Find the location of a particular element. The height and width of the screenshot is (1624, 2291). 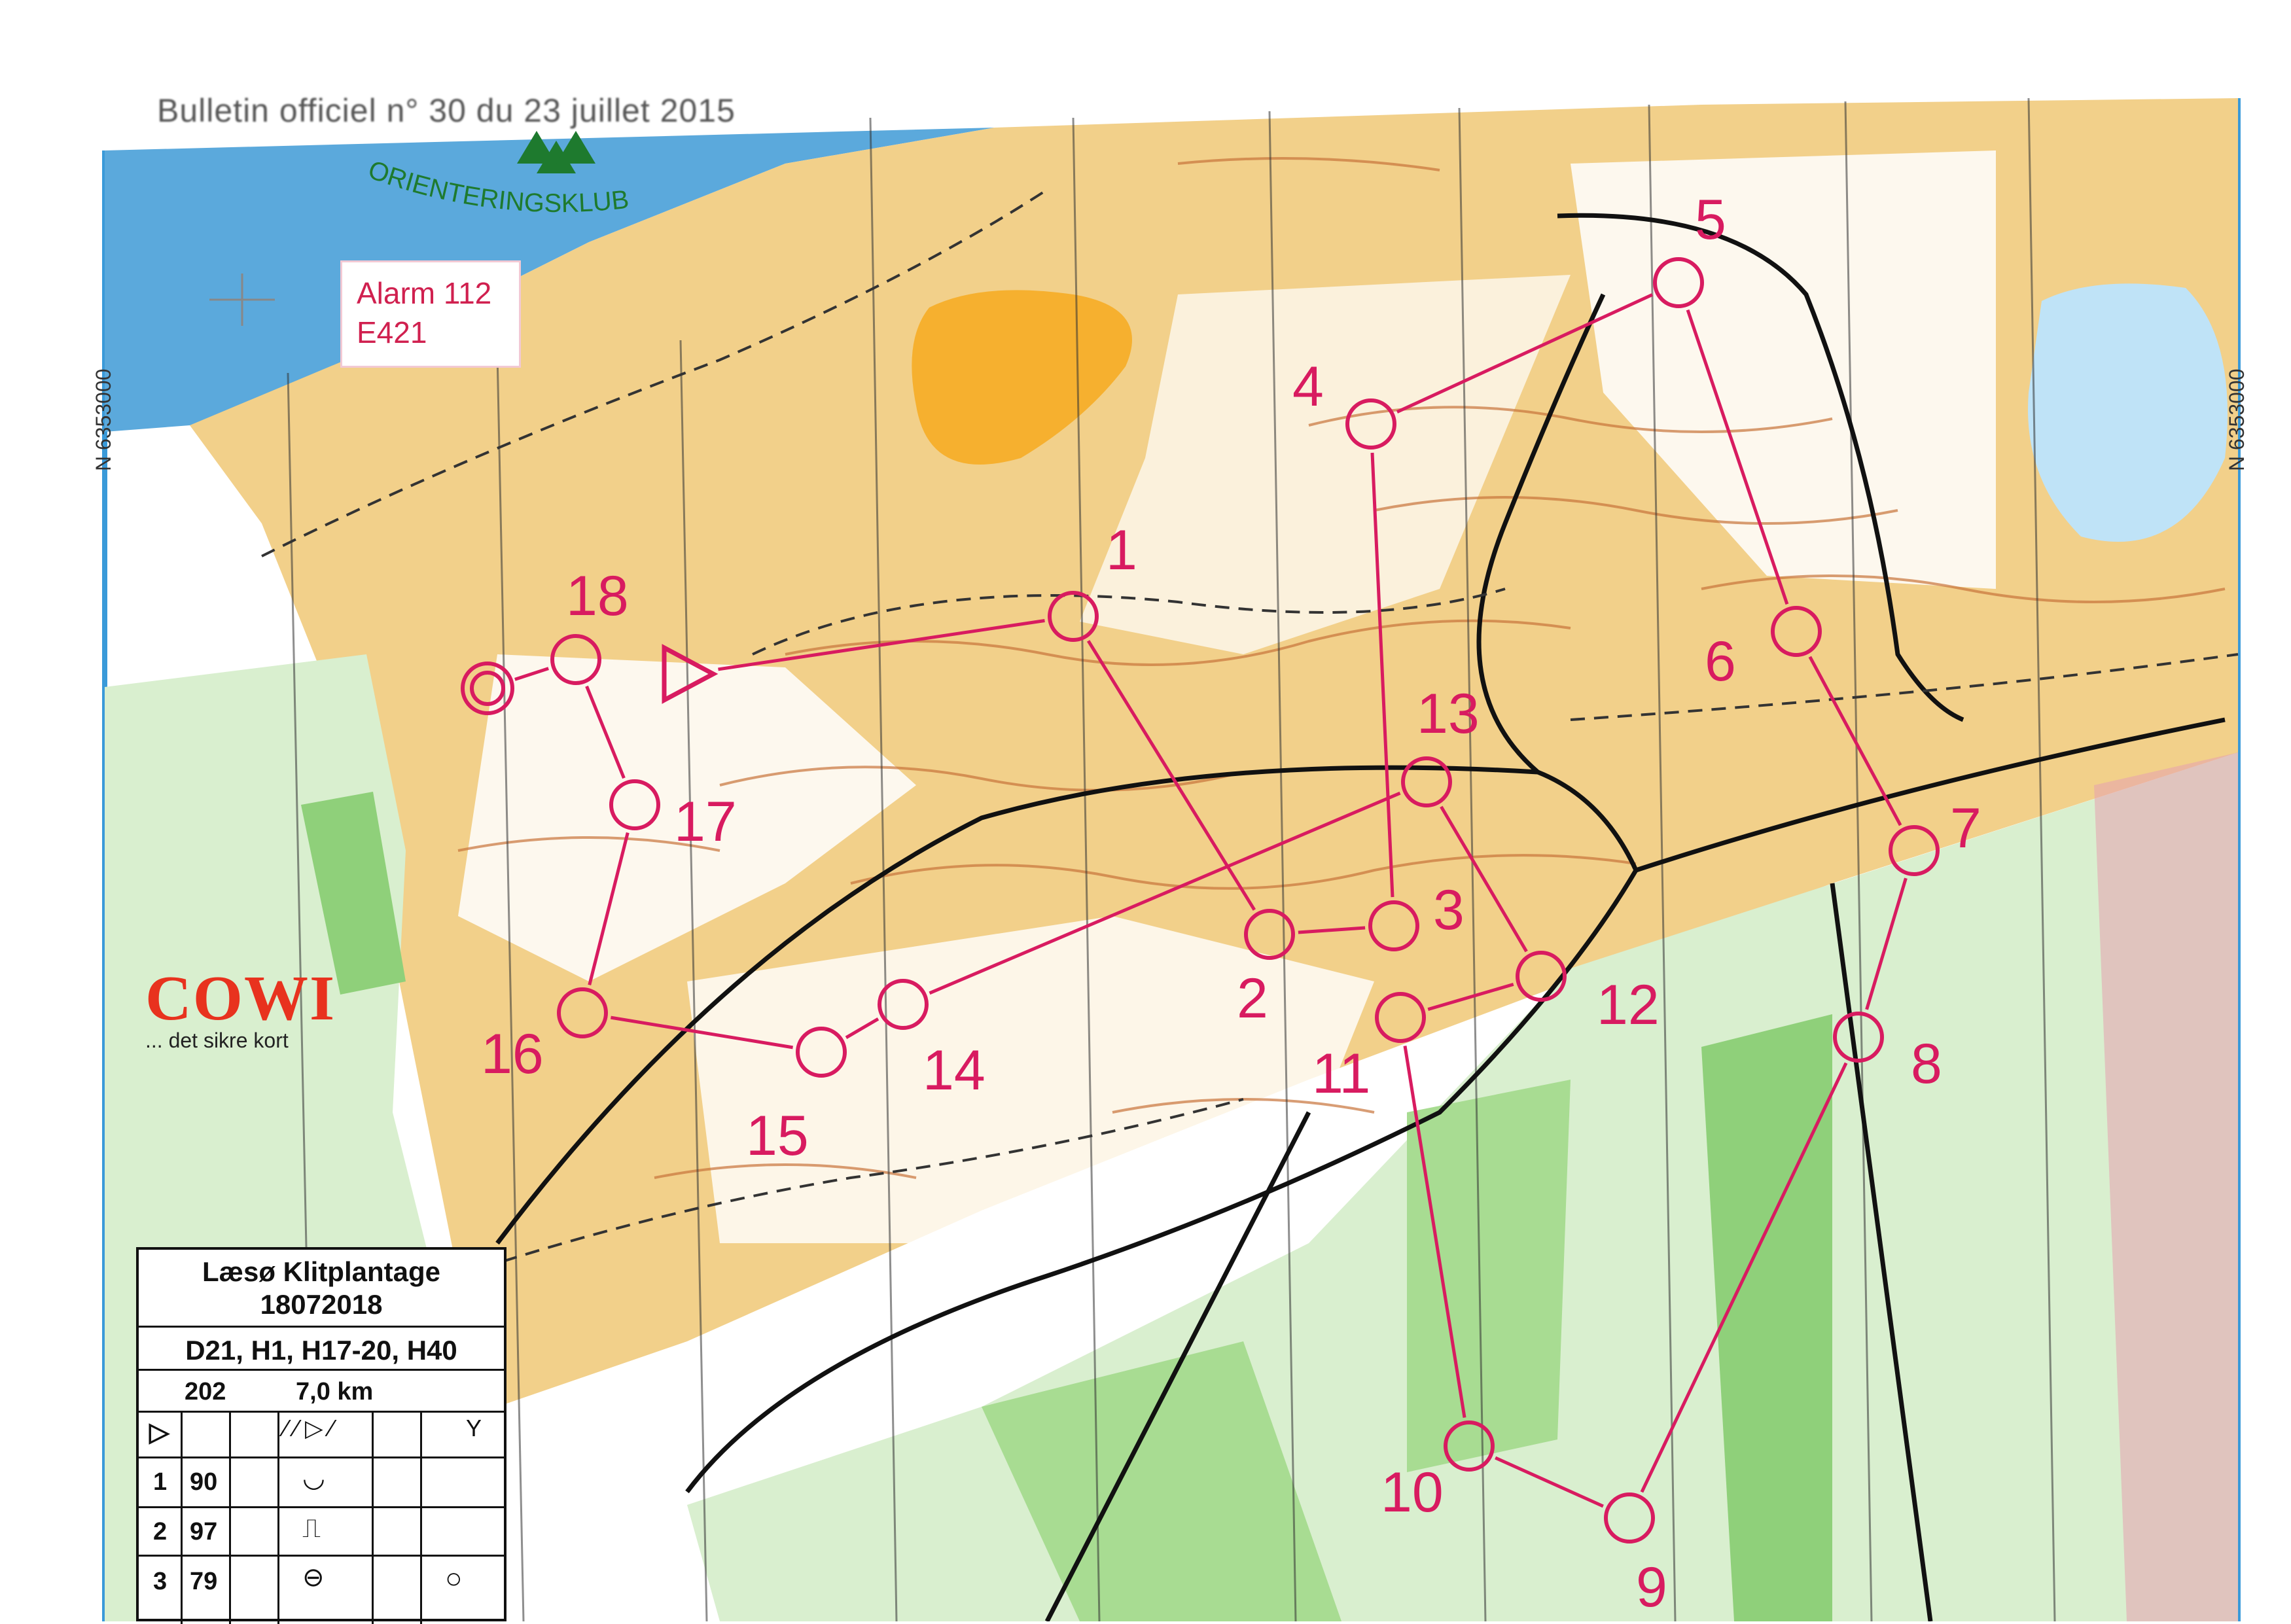

control-label-9: 9 is located at coordinates (1652, 1587).